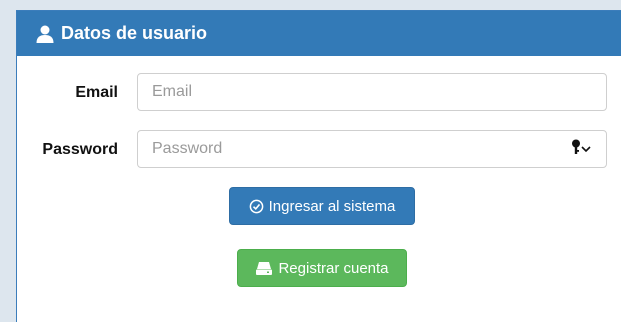 The height and width of the screenshot is (322, 621). What do you see at coordinates (586, 149) in the screenshot?
I see `chevron-down-icon` at bounding box center [586, 149].